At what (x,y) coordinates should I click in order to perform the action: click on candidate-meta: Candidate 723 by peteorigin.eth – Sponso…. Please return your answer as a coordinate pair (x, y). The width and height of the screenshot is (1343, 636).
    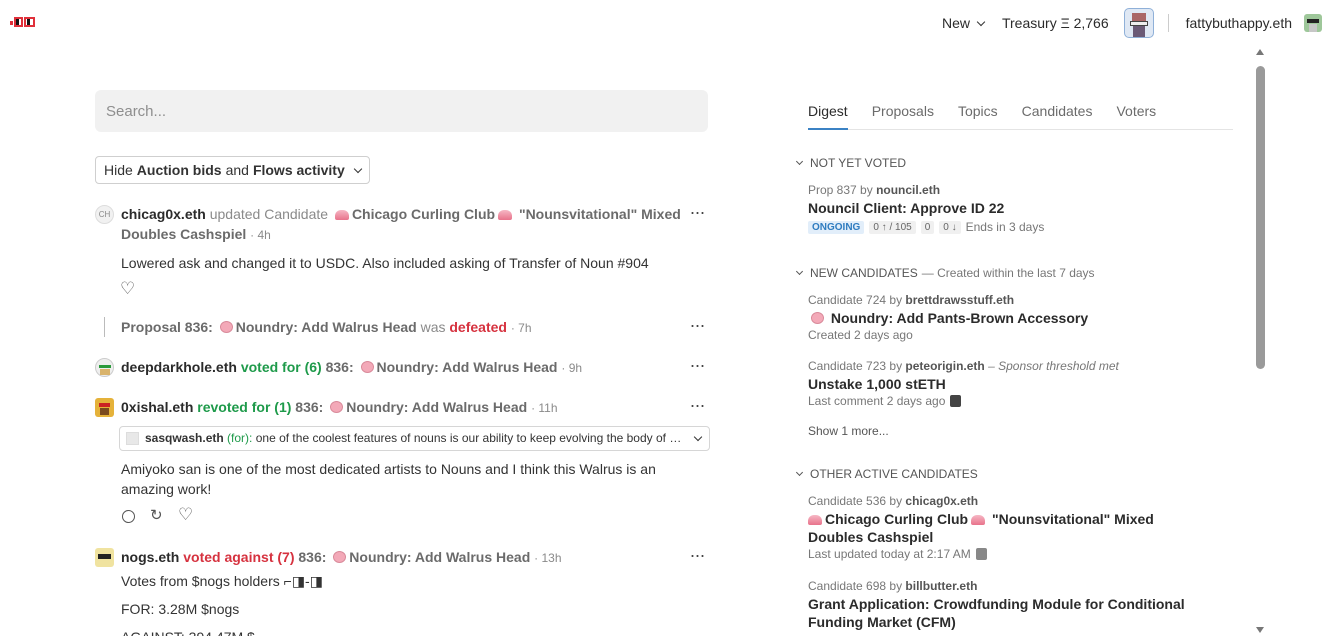
    Looking at the image, I should click on (963, 366).